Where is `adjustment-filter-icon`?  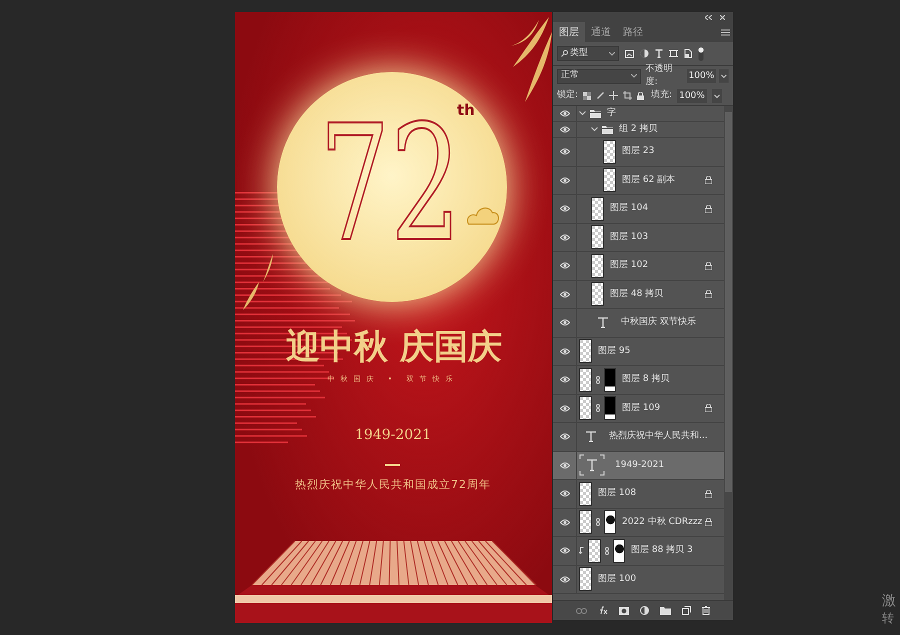
adjustment-filter-icon is located at coordinates (644, 53).